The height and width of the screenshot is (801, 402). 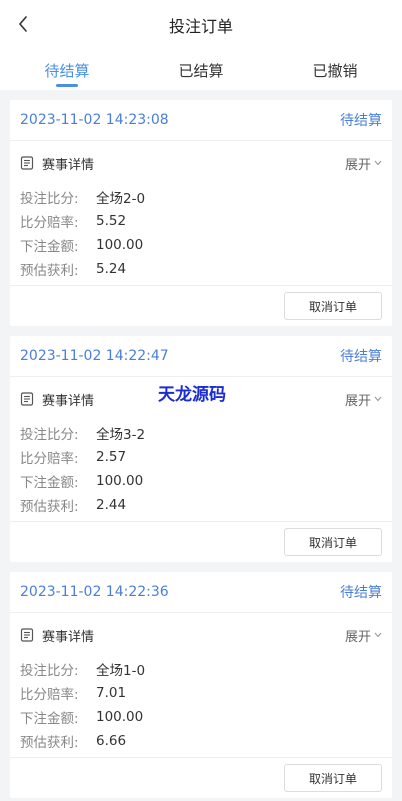 What do you see at coordinates (201, 221) in the screenshot?
I see `info-row-odds: 比分赔率: 5.52` at bounding box center [201, 221].